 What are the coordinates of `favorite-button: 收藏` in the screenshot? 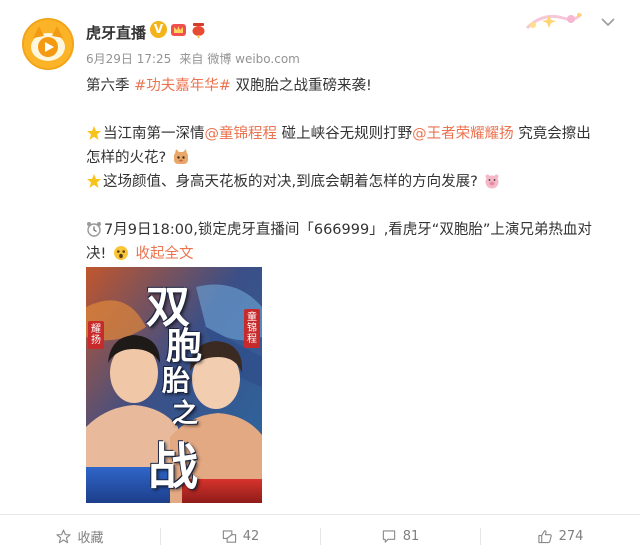 It's located at (80, 536).